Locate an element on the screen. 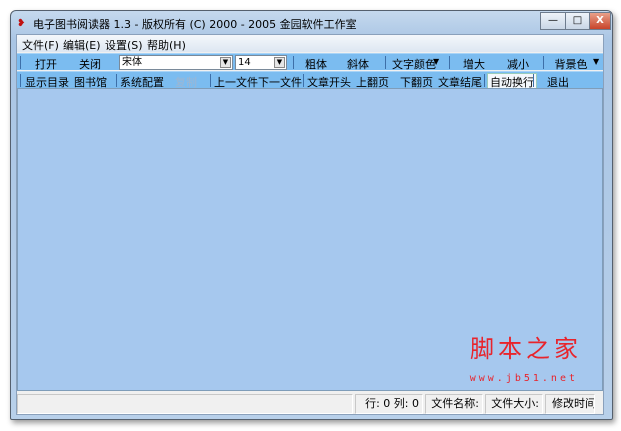 The image size is (621, 431). open-button: 打开 is located at coordinates (46, 64).